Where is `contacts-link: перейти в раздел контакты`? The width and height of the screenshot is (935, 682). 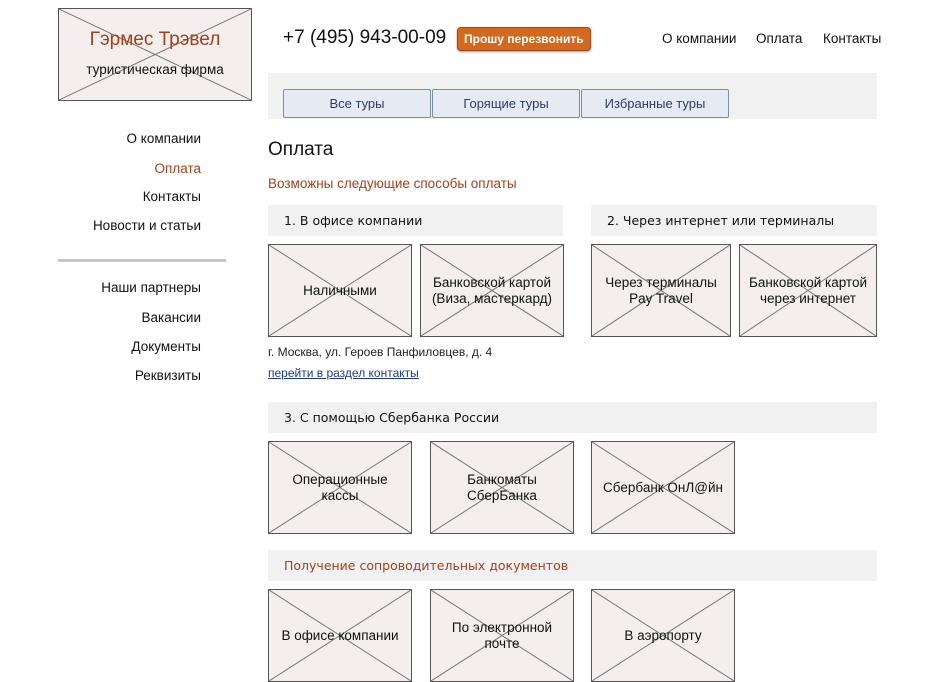
contacts-link: перейти в раздел контакты is located at coordinates (343, 373).